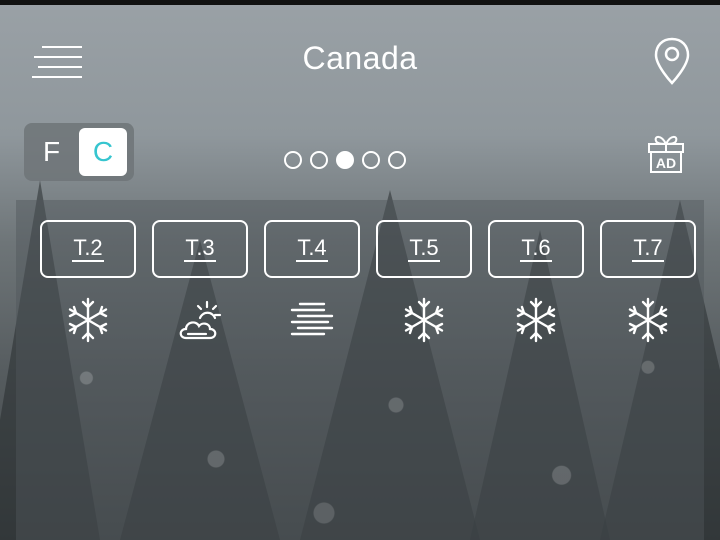 The height and width of the screenshot is (540, 720). I want to click on day-label: T.6, so click(536, 248).